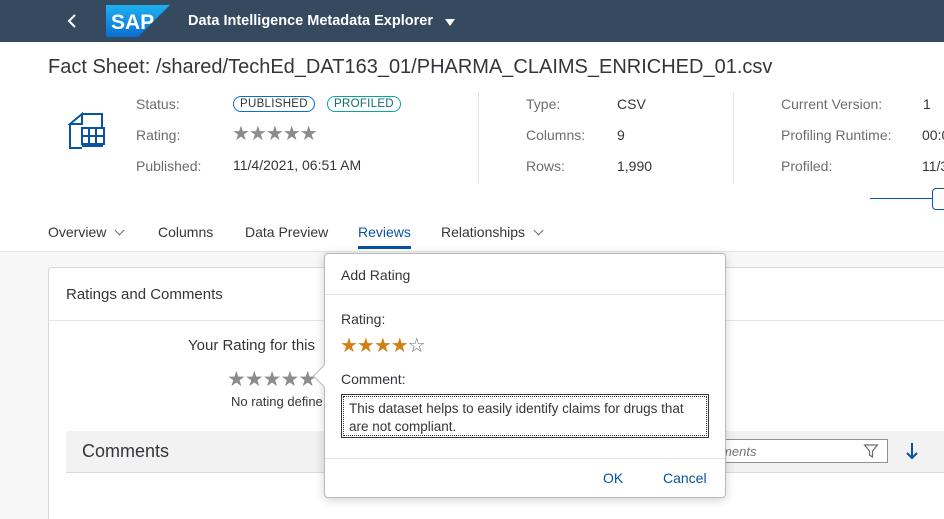  What do you see at coordinates (373, 379) in the screenshot?
I see `comment-field-label: Comment:` at bounding box center [373, 379].